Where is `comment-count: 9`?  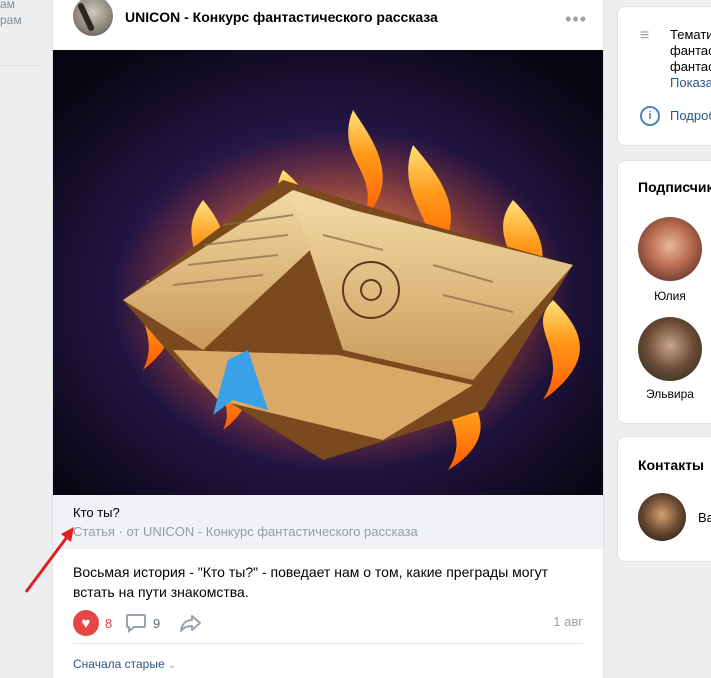
comment-count: 9 is located at coordinates (157, 623).